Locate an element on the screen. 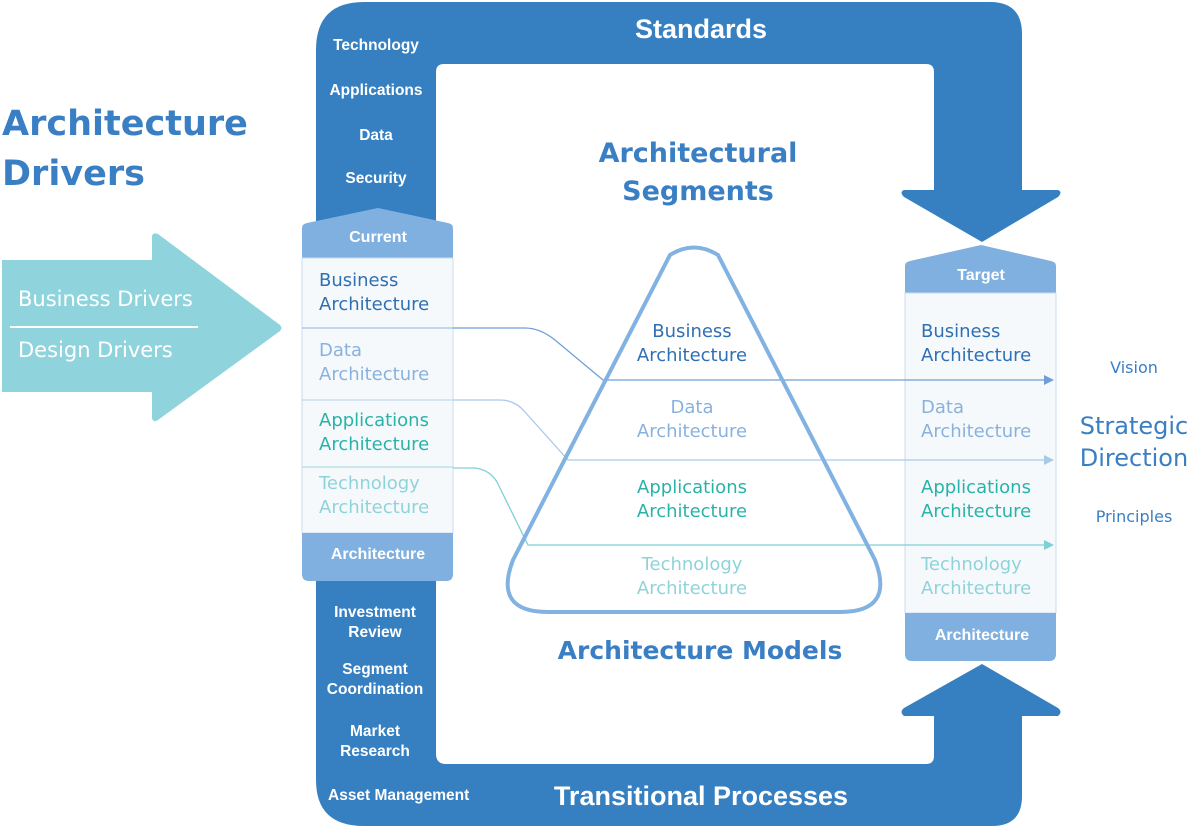  pyramid-data-architecture: Data Architecture is located at coordinates (692, 419).